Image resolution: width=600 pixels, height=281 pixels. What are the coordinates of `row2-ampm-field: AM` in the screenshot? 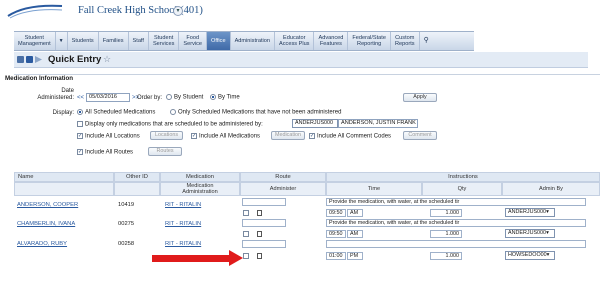 It's located at (355, 234).